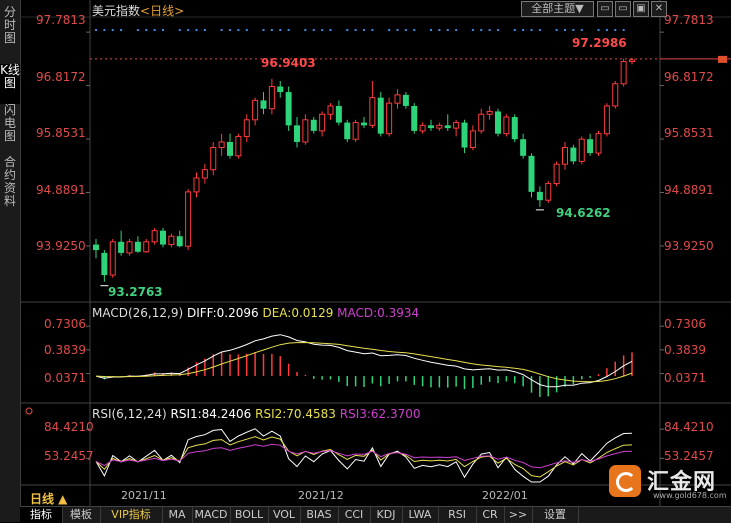  What do you see at coordinates (61, 190) in the screenshot?
I see `price-axis-label-4: 94.8891` at bounding box center [61, 190].